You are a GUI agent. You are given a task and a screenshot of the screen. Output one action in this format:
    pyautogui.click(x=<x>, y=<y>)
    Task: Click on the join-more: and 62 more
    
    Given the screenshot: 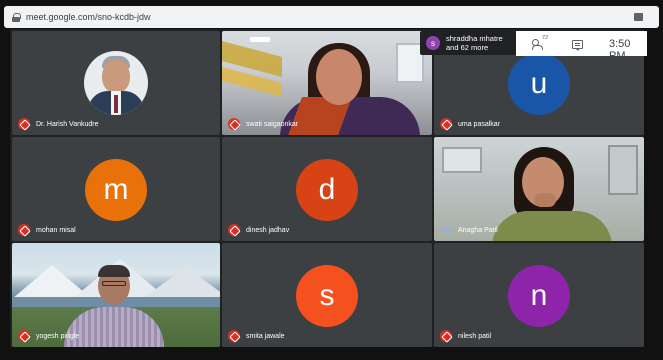 What is the action you would take?
    pyautogui.click(x=467, y=47)
    